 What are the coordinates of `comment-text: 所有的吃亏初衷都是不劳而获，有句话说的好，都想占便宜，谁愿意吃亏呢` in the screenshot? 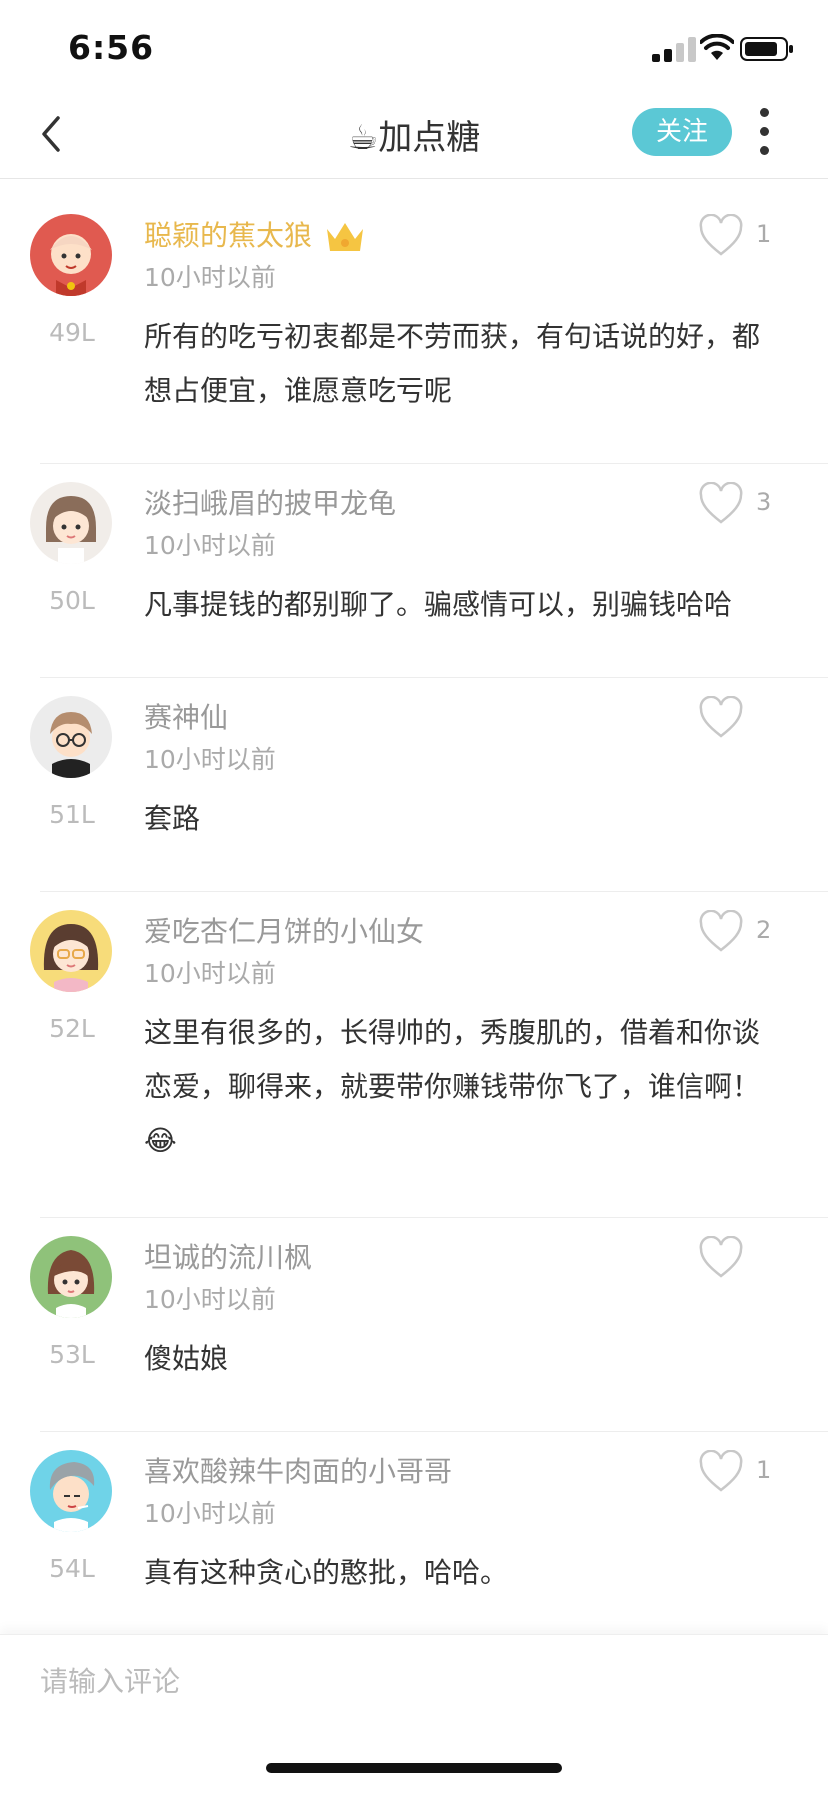 It's located at (452, 363).